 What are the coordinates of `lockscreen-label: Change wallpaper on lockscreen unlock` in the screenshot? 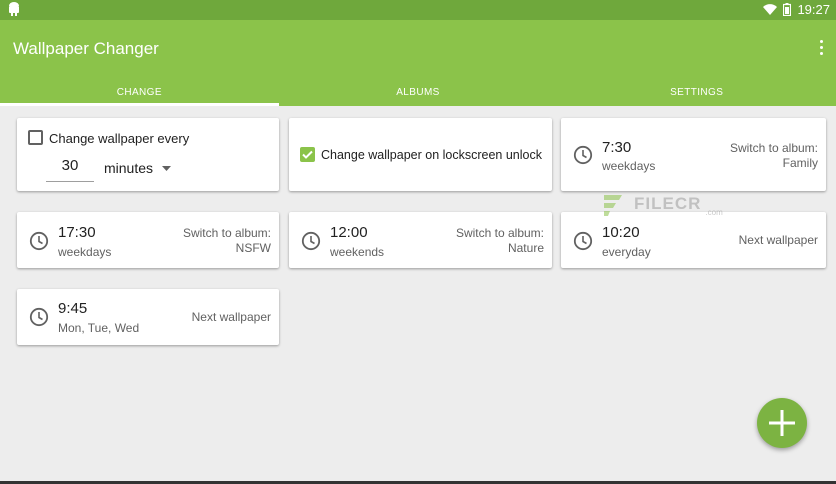 It's located at (431, 155).